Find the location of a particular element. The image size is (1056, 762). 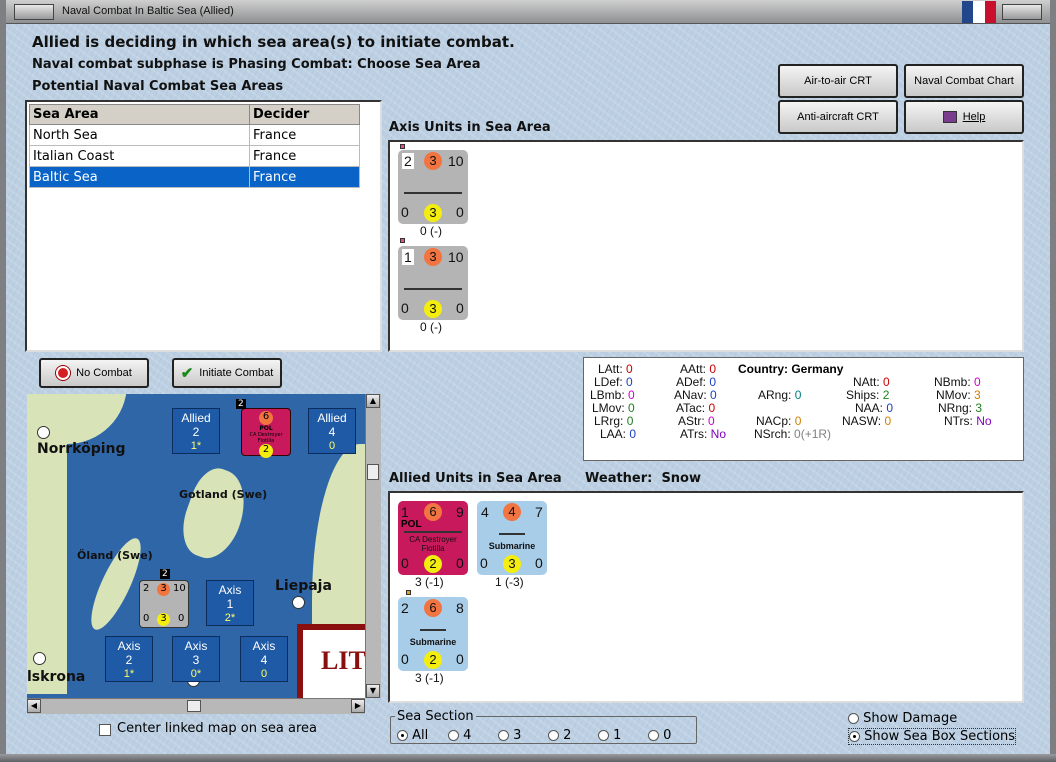

city-liepaja: Liepaja is located at coordinates (303, 586).